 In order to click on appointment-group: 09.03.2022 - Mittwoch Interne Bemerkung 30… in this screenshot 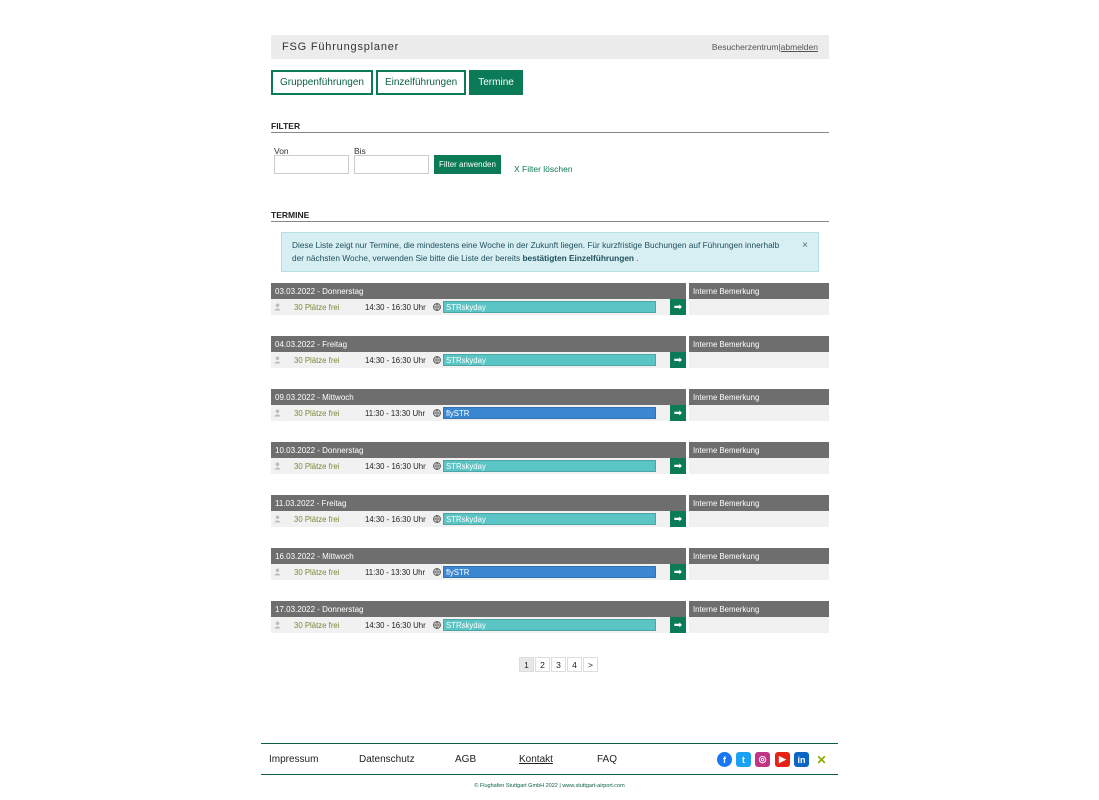, I will do `click(550, 405)`.